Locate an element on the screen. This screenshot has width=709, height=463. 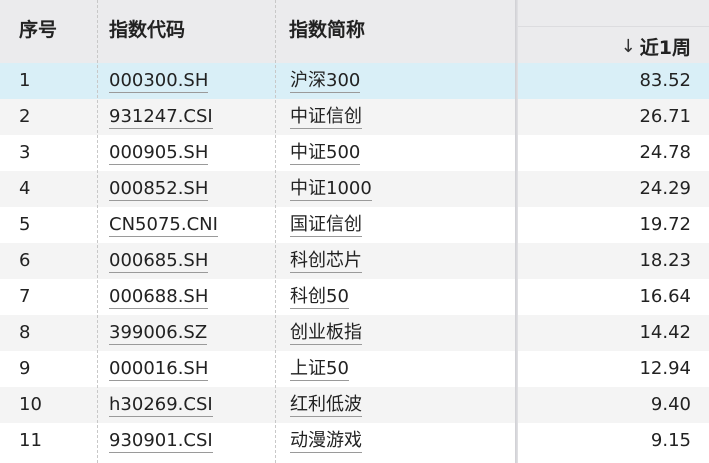
row-week-value: 19.72 is located at coordinates (665, 224).